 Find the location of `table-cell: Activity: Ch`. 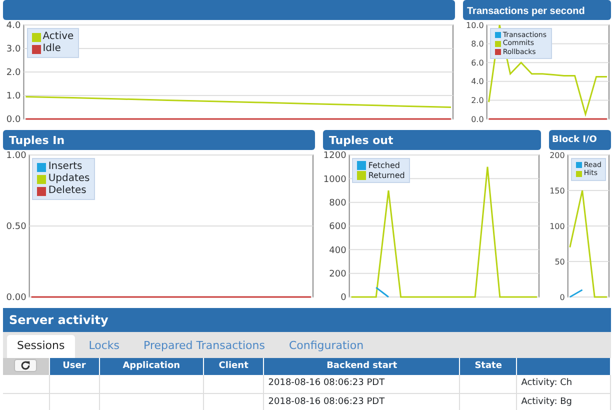

table-cell: Activity: Ch is located at coordinates (563, 384).